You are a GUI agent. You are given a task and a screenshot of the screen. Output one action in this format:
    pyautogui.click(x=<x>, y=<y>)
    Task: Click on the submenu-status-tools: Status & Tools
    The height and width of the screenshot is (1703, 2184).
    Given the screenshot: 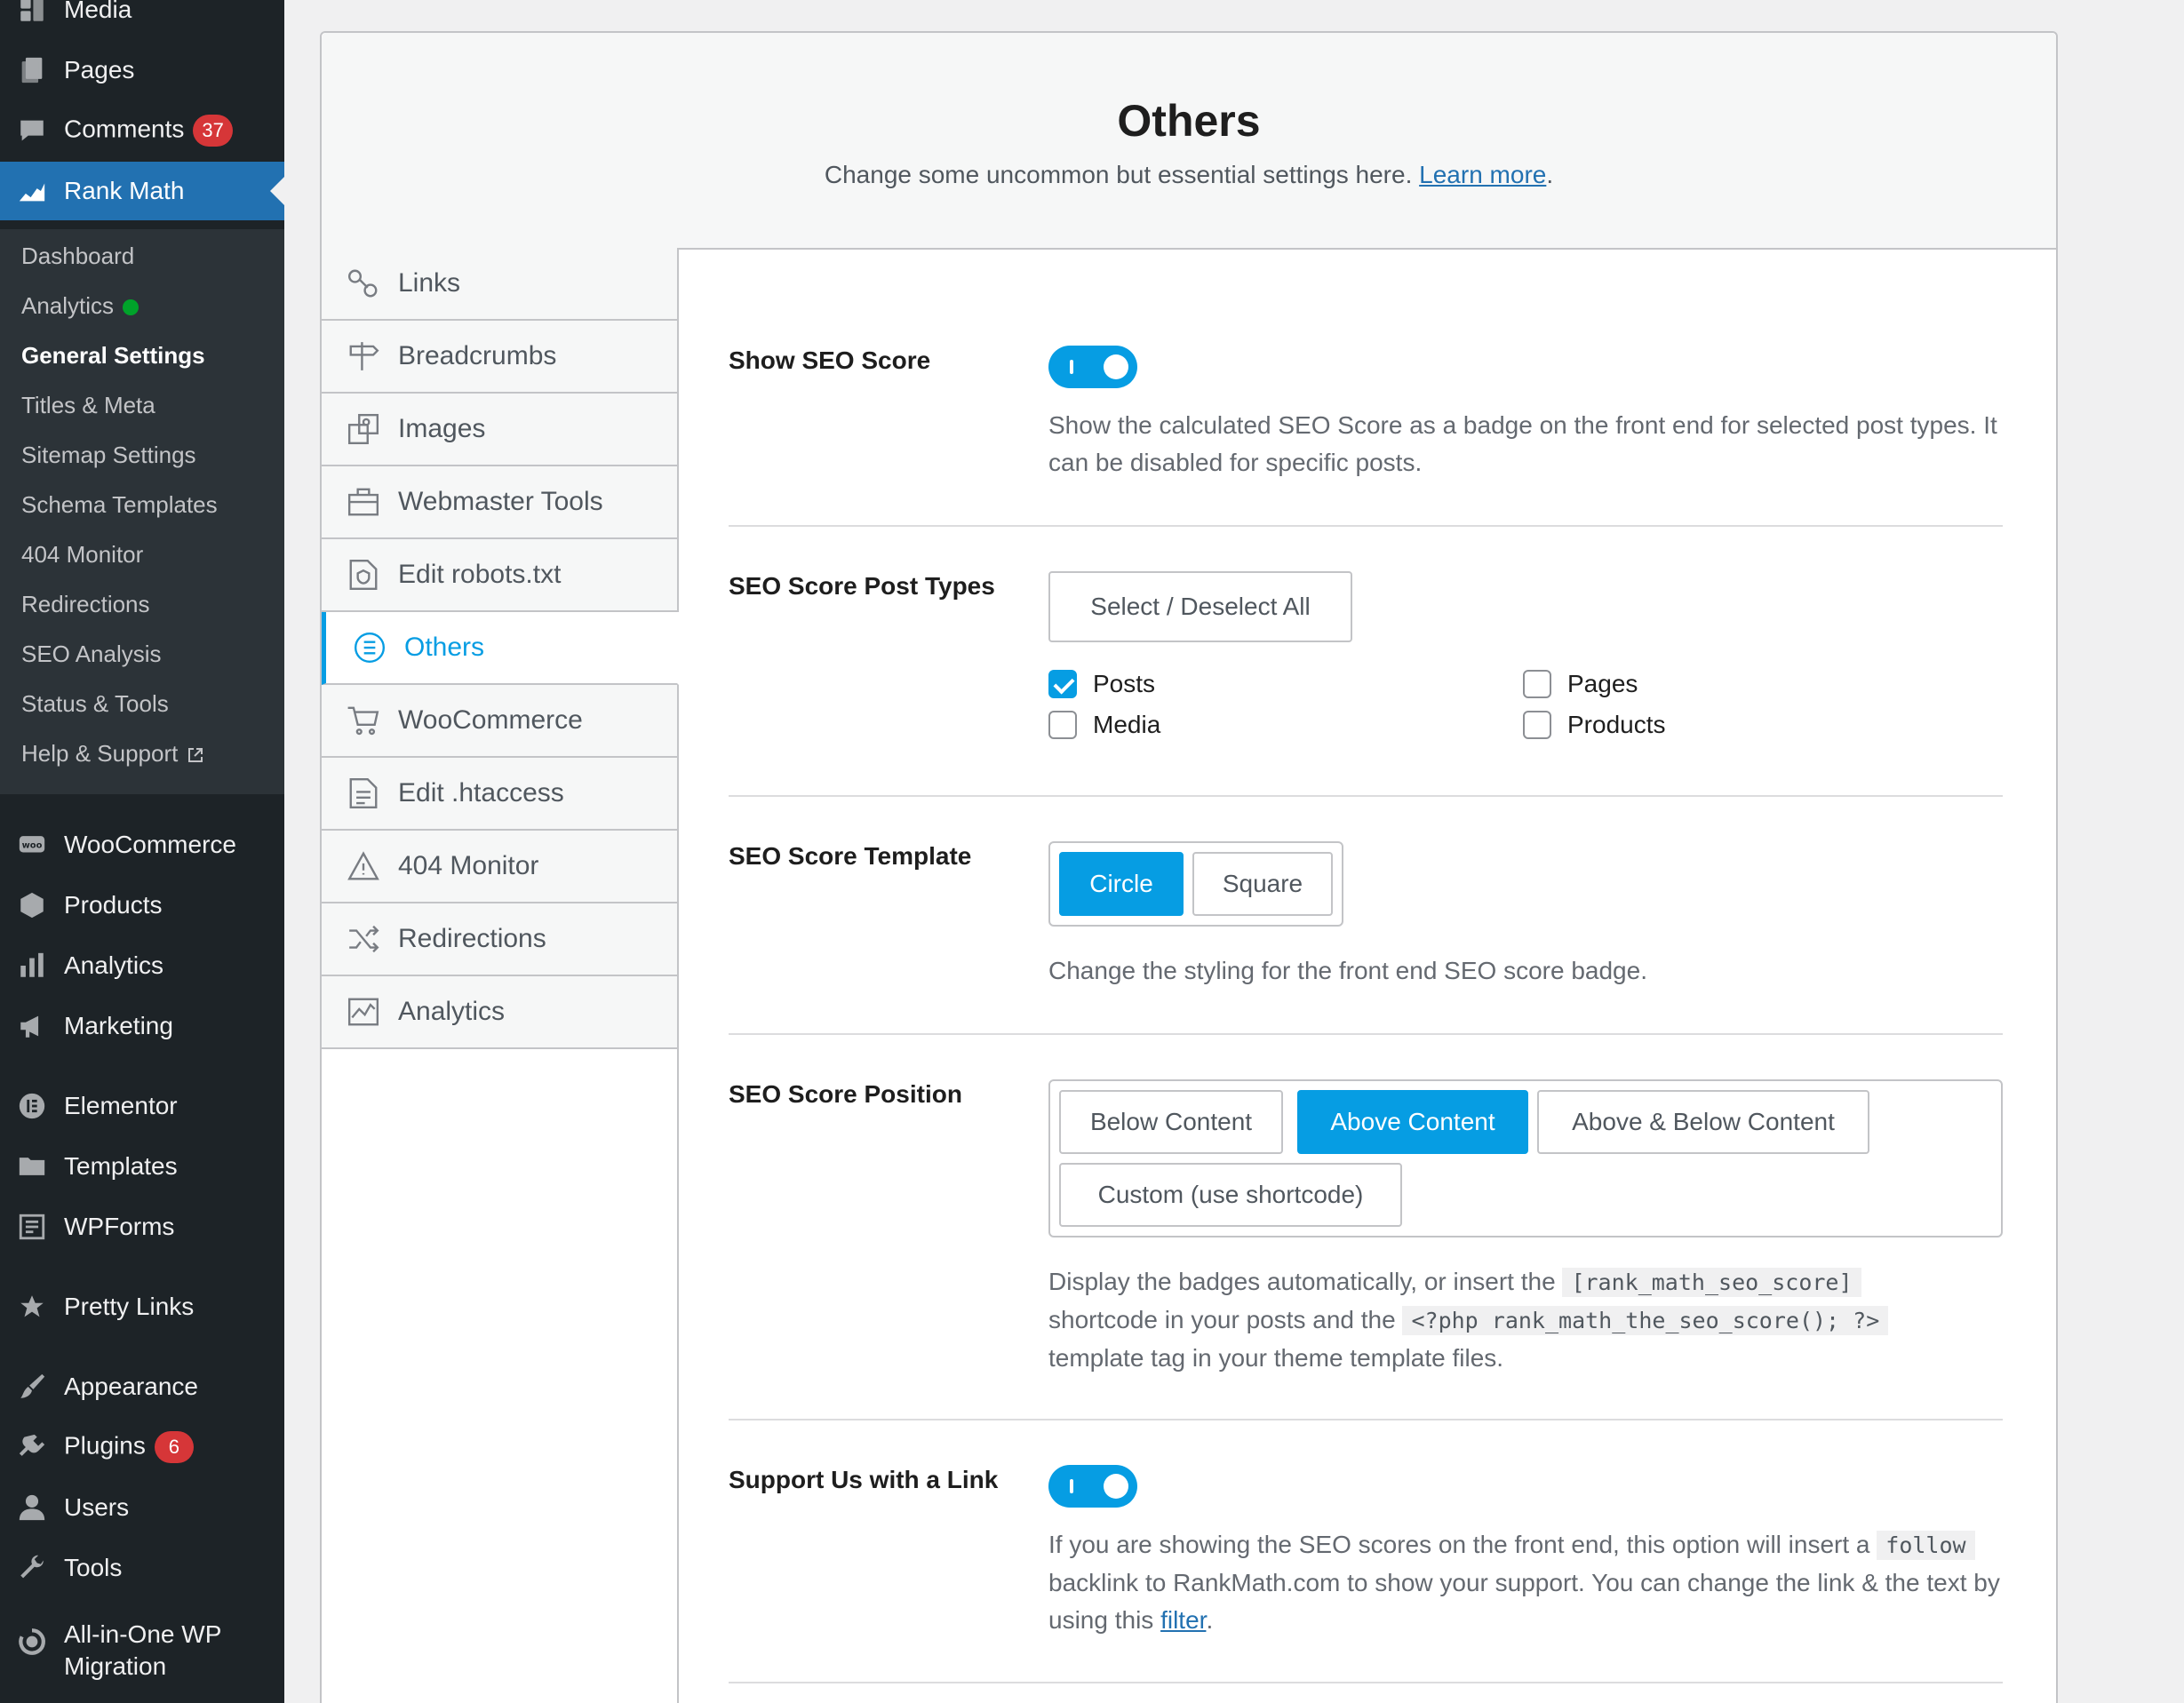 What is the action you would take?
    pyautogui.click(x=95, y=704)
    